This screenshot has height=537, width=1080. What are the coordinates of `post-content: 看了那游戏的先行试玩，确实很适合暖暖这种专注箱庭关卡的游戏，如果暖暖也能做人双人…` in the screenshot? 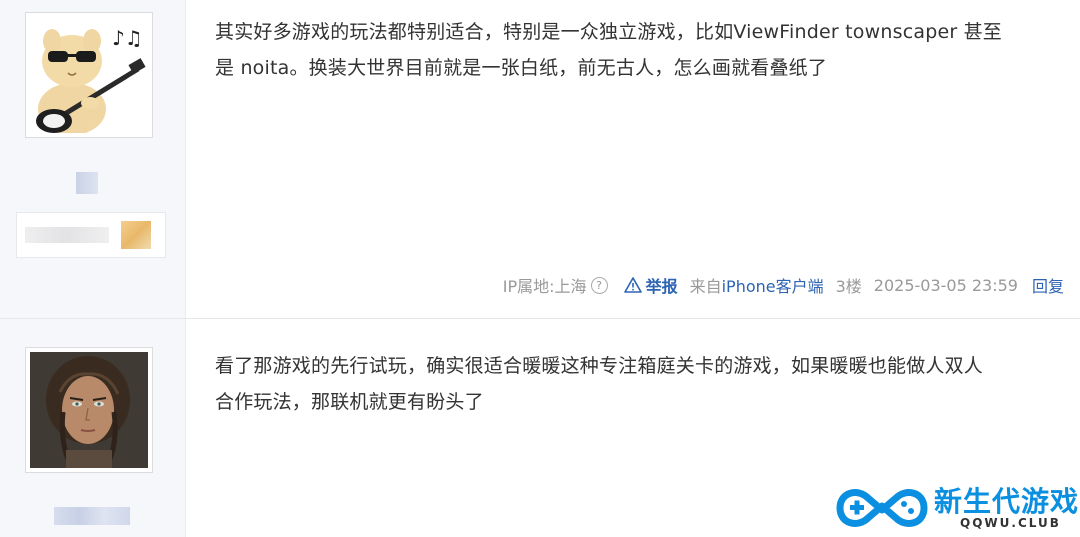 It's located at (632, 384).